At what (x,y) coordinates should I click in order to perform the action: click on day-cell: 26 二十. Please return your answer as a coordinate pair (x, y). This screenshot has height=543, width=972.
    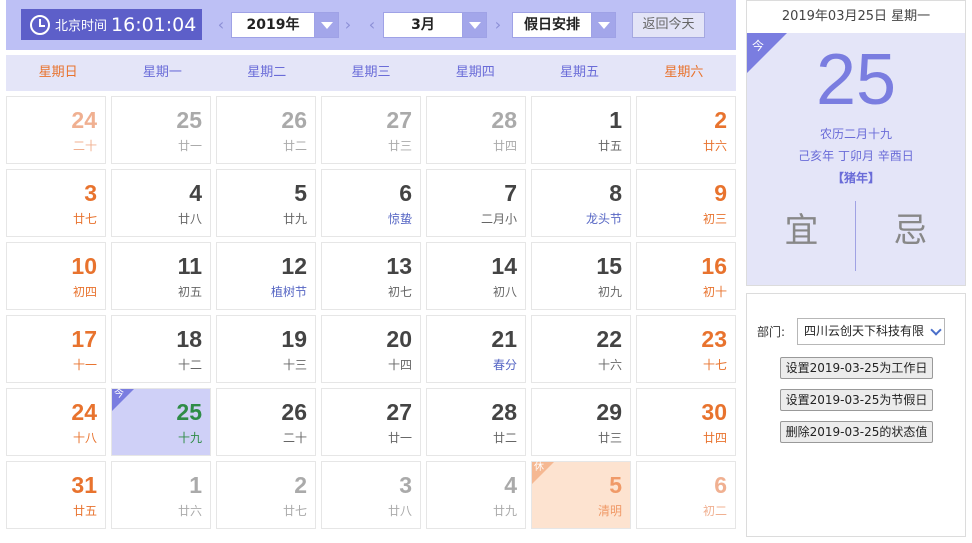
    Looking at the image, I should click on (266, 422).